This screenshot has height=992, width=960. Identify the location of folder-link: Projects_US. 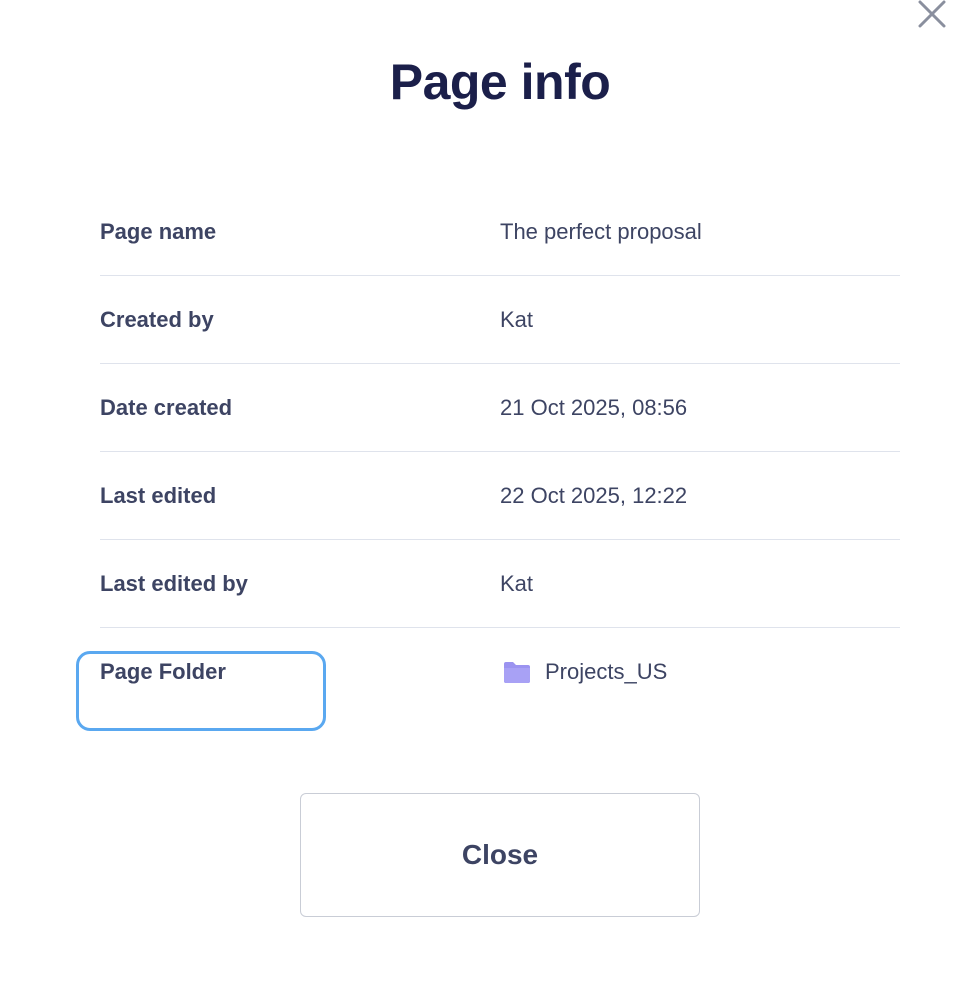
(583, 672).